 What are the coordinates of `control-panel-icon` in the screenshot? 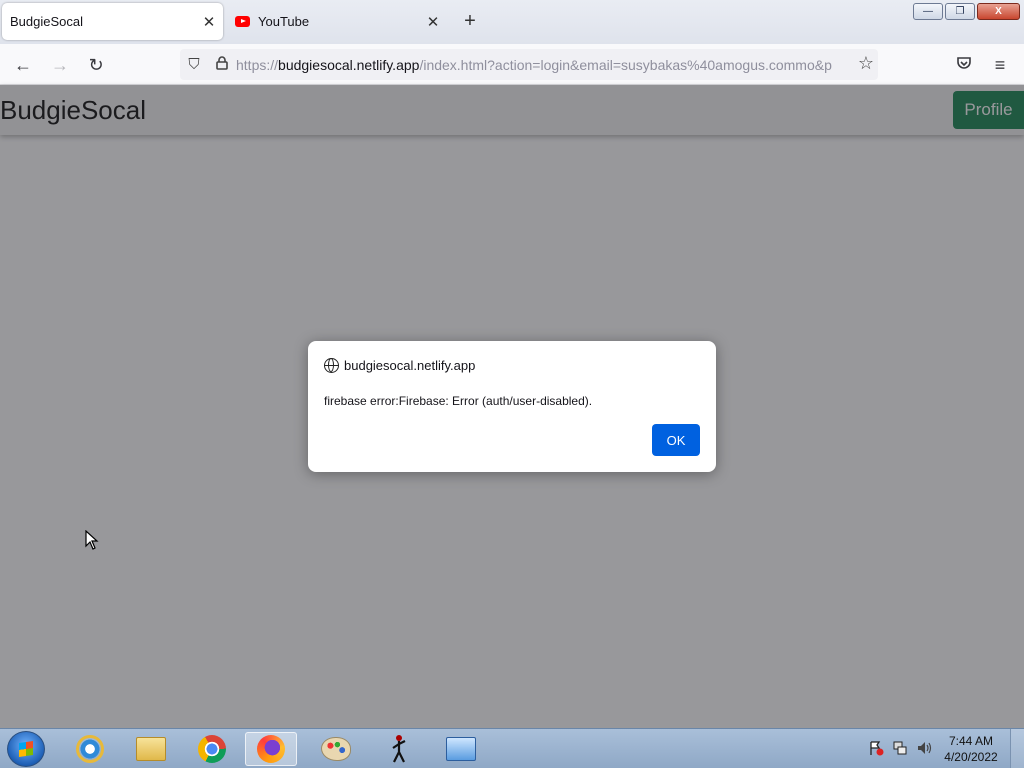 It's located at (461, 749).